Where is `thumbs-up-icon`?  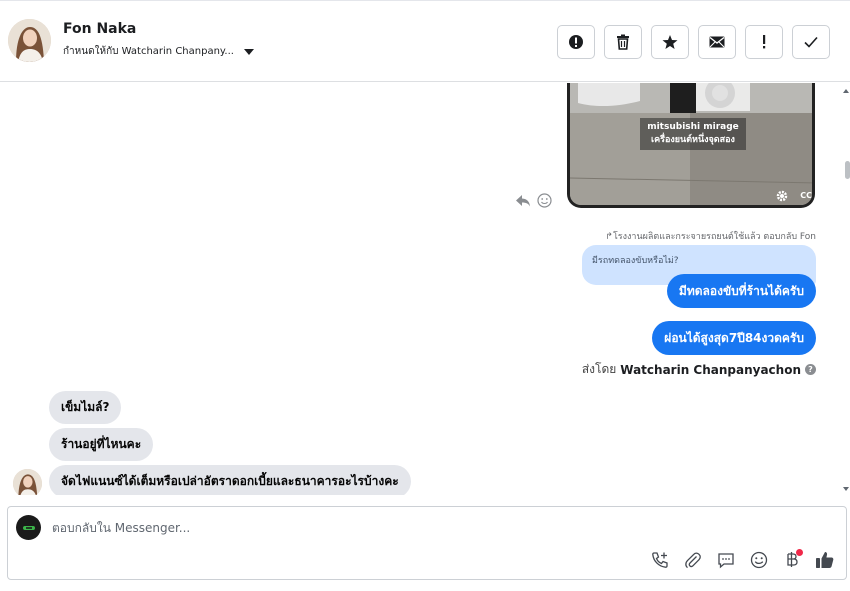
thumbs-up-icon is located at coordinates (825, 560).